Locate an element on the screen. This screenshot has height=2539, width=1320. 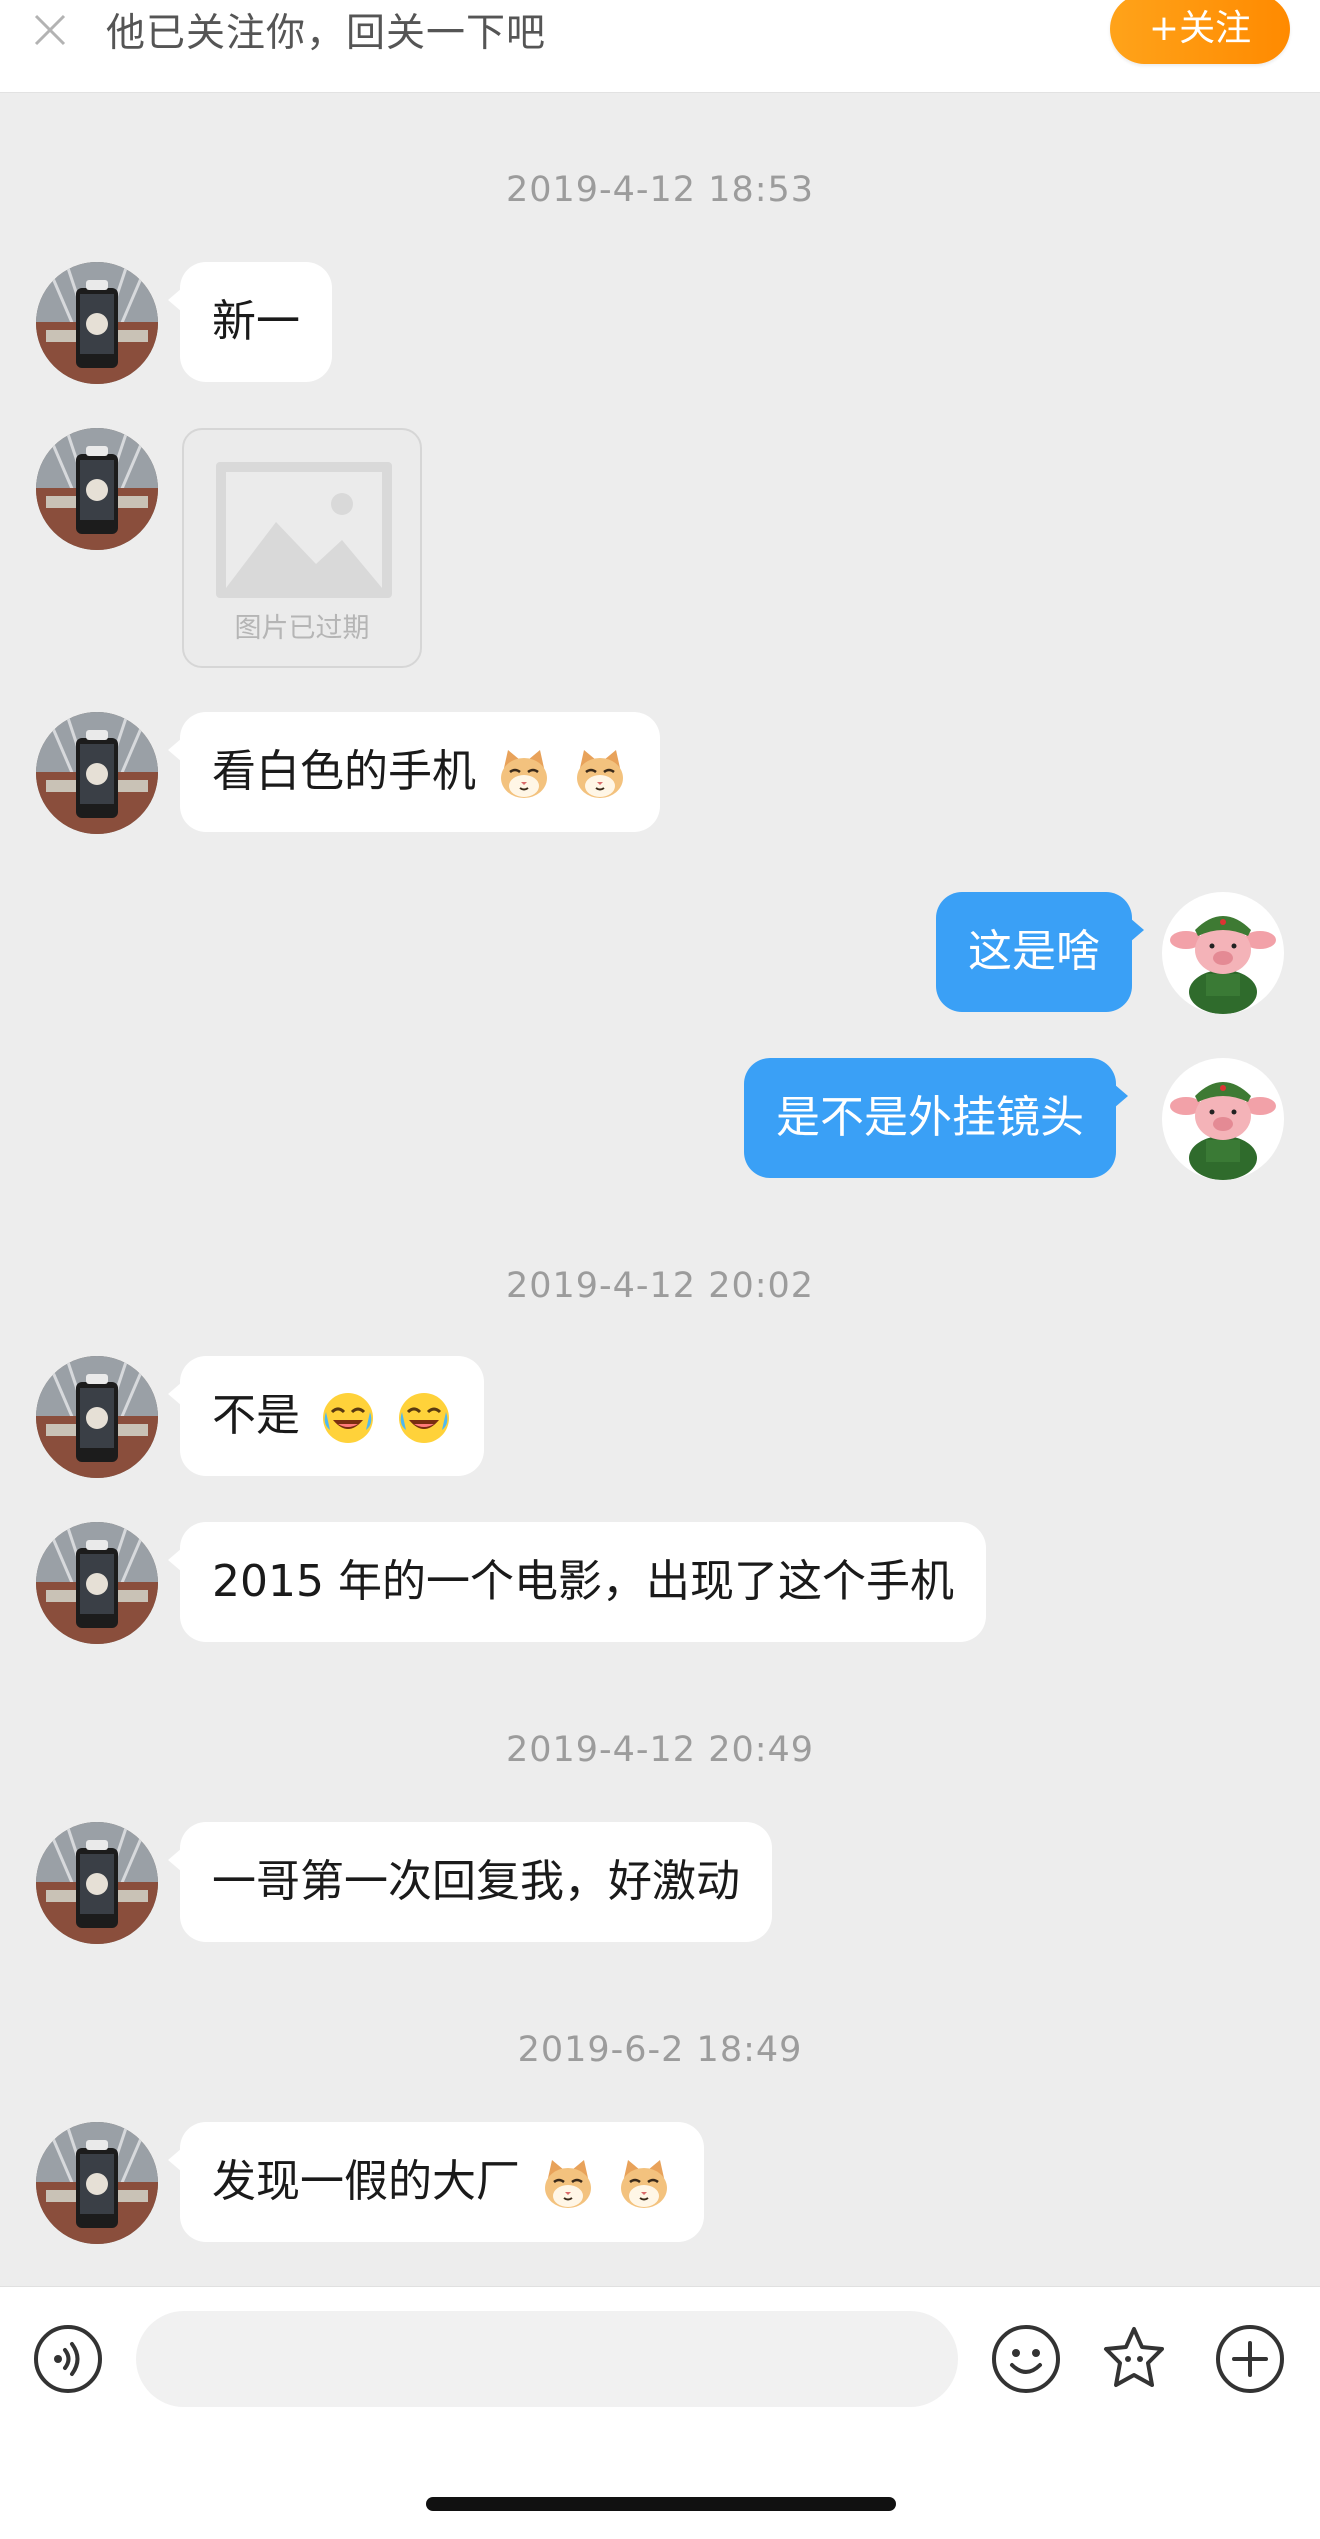
message-text: 2015 年的一个电影，出现了这个手机 is located at coordinates (583, 1581).